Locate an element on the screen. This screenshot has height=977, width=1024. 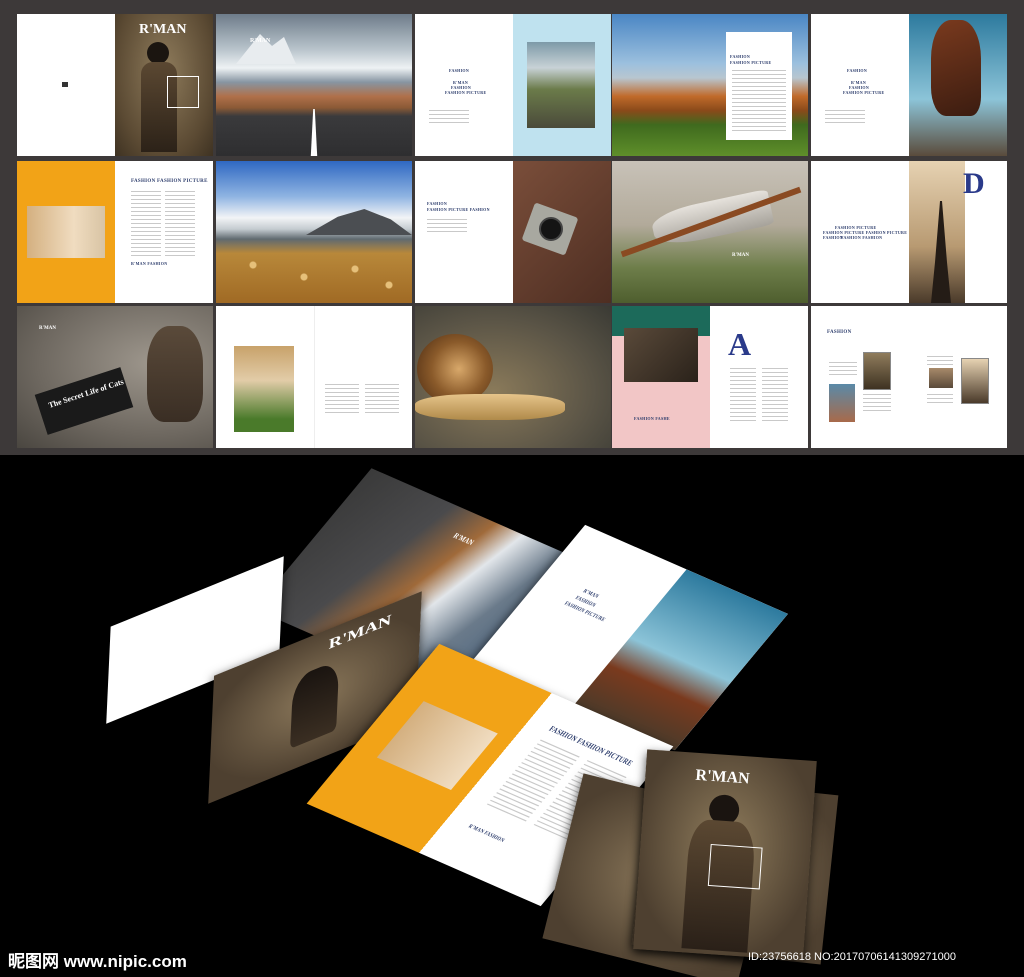
text-card: FASHION FASHION PICTURE is located at coordinates (759, 86).